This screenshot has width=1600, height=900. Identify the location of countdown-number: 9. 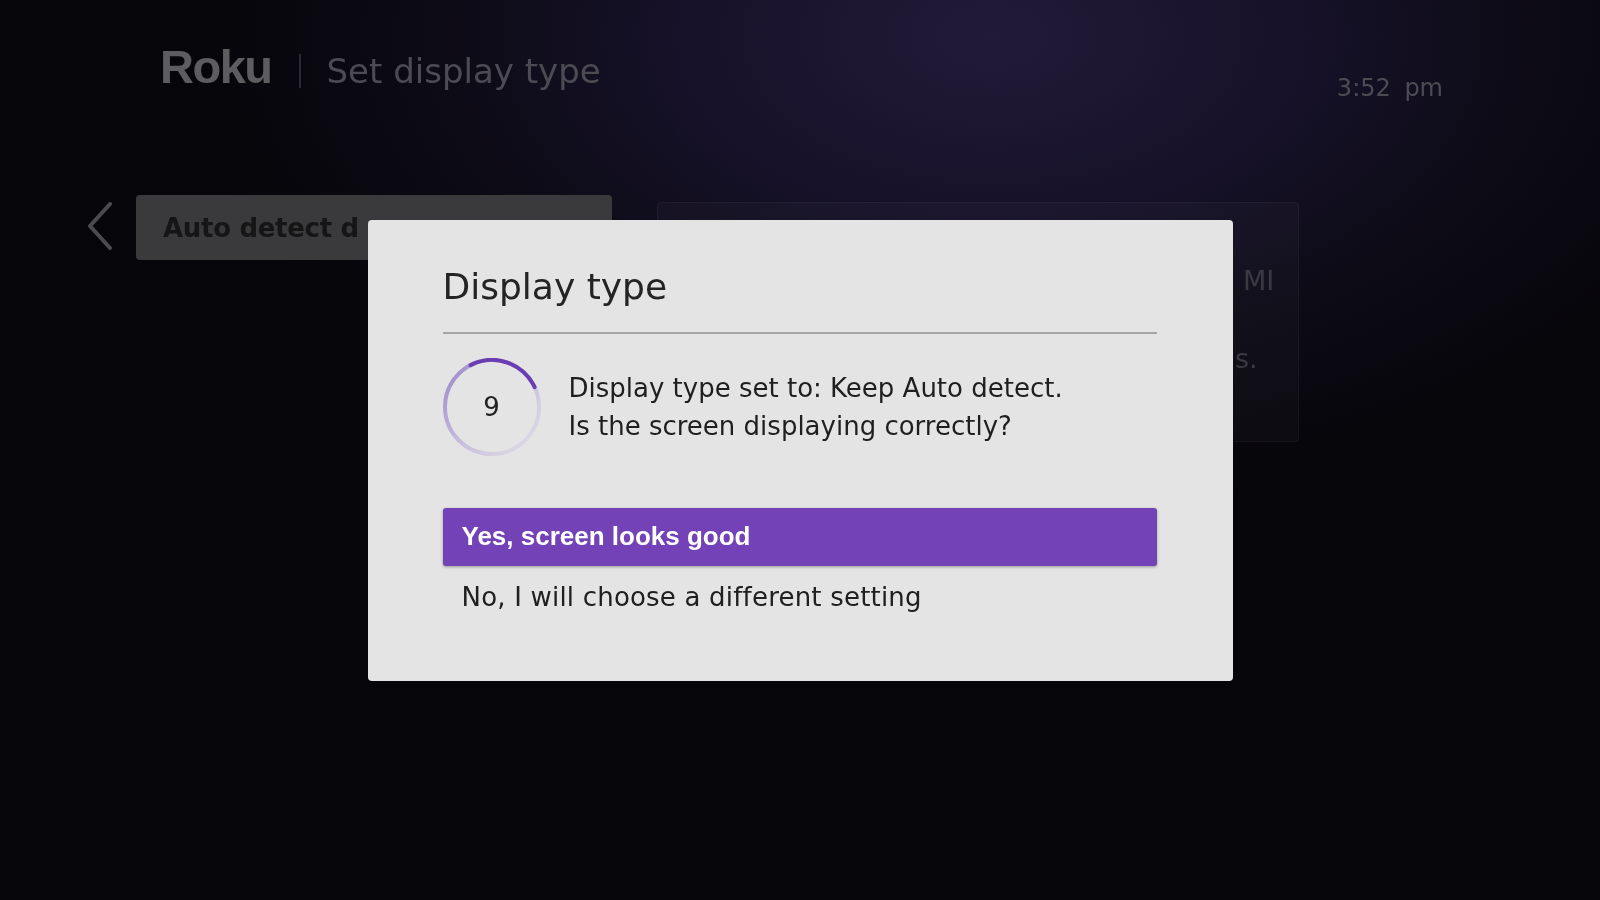
(491, 406).